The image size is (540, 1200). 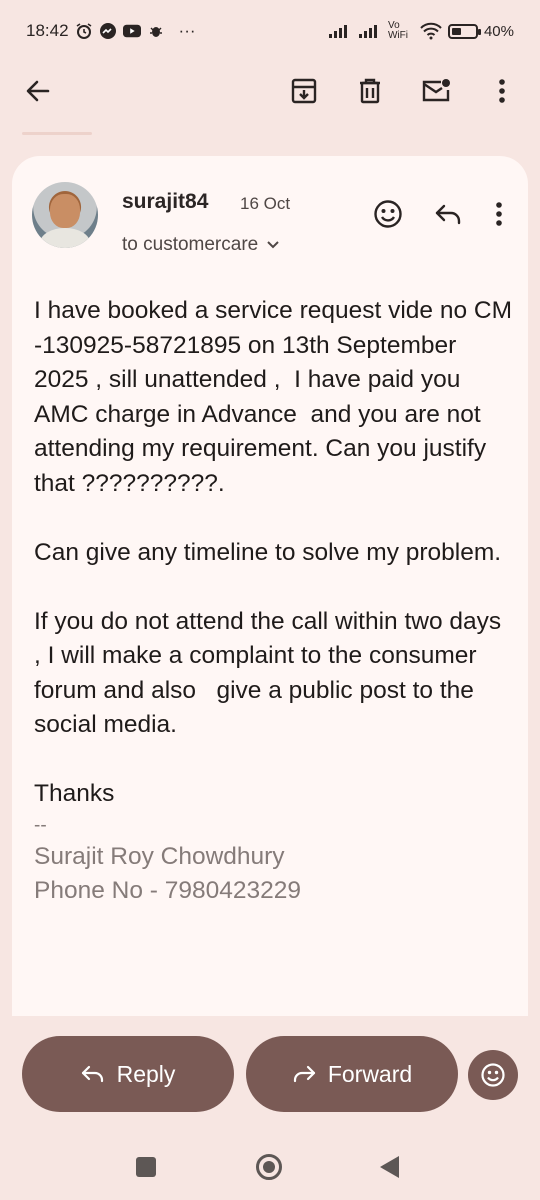 I want to click on scroll-hint-bar, so click(x=57, y=133).